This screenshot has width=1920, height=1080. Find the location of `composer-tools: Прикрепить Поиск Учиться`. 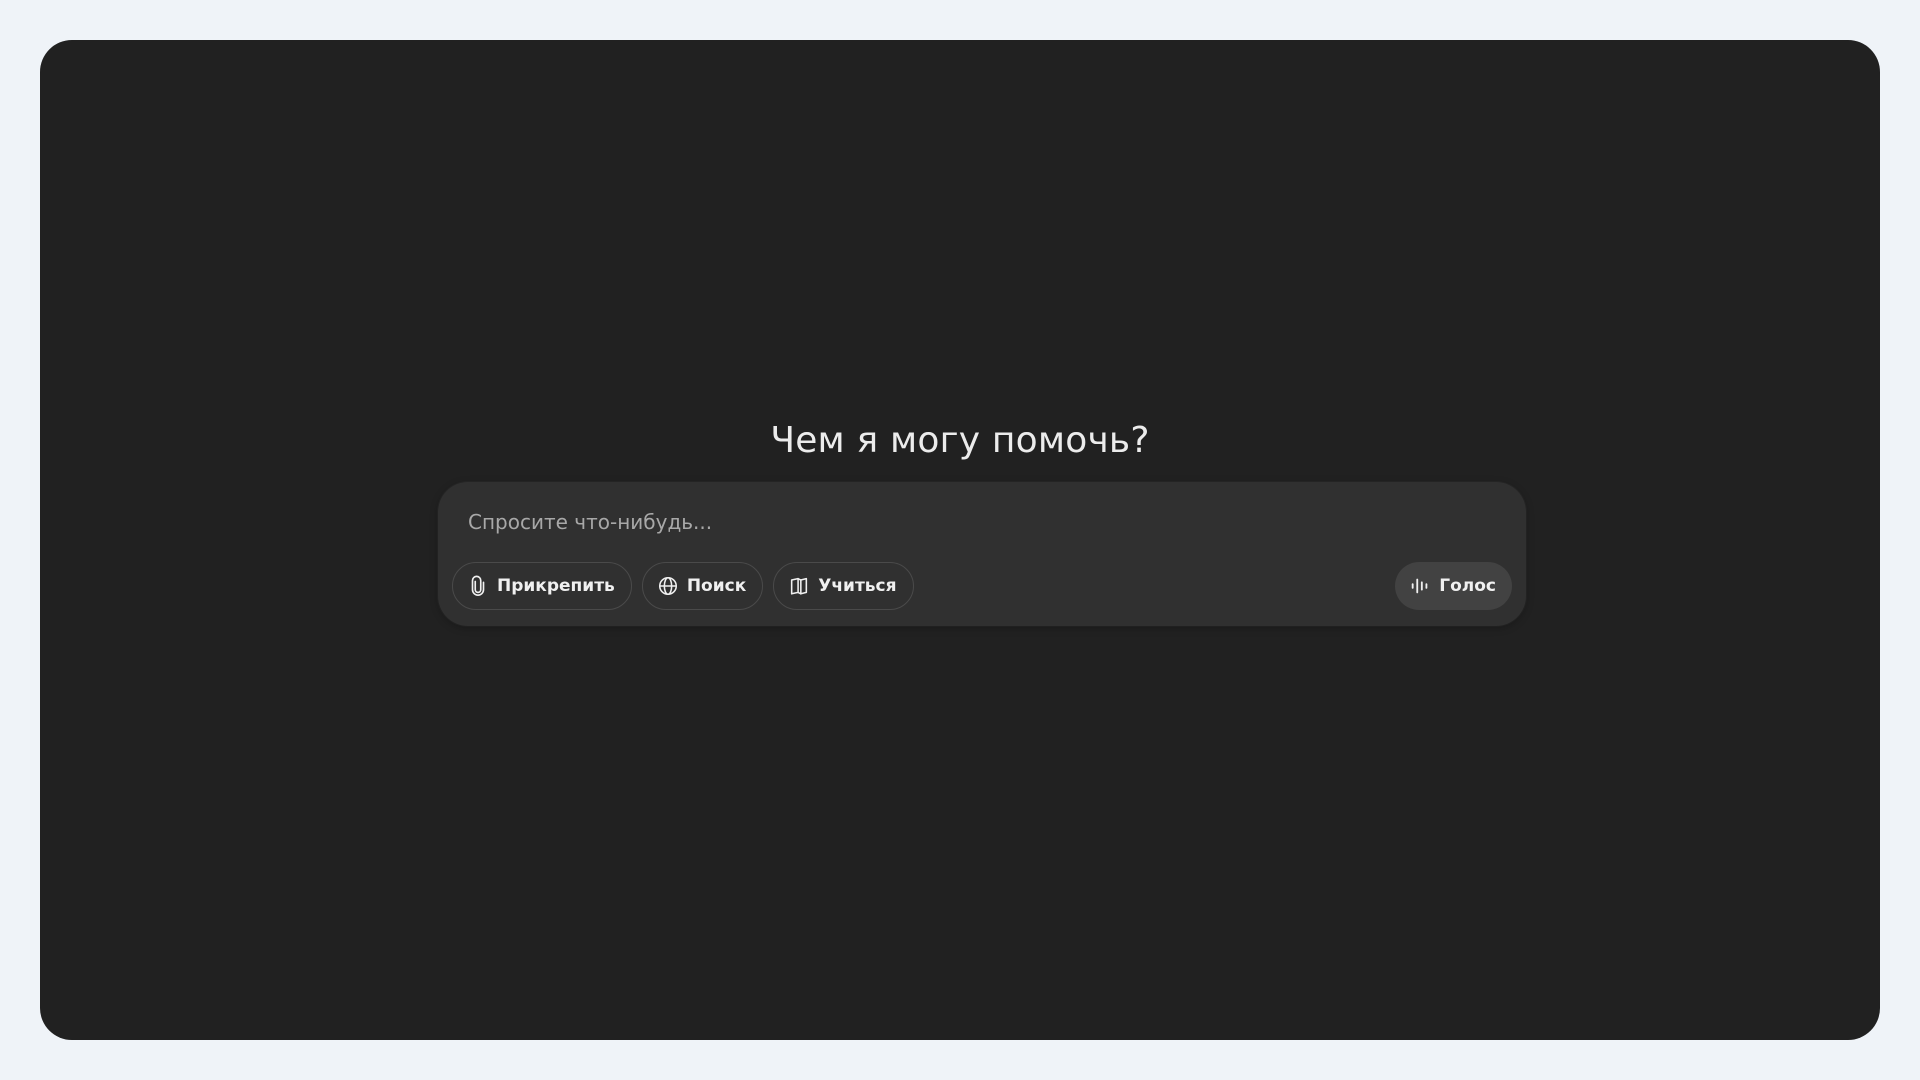

composer-tools: Прикрепить Поиск Учиться is located at coordinates (683, 586).